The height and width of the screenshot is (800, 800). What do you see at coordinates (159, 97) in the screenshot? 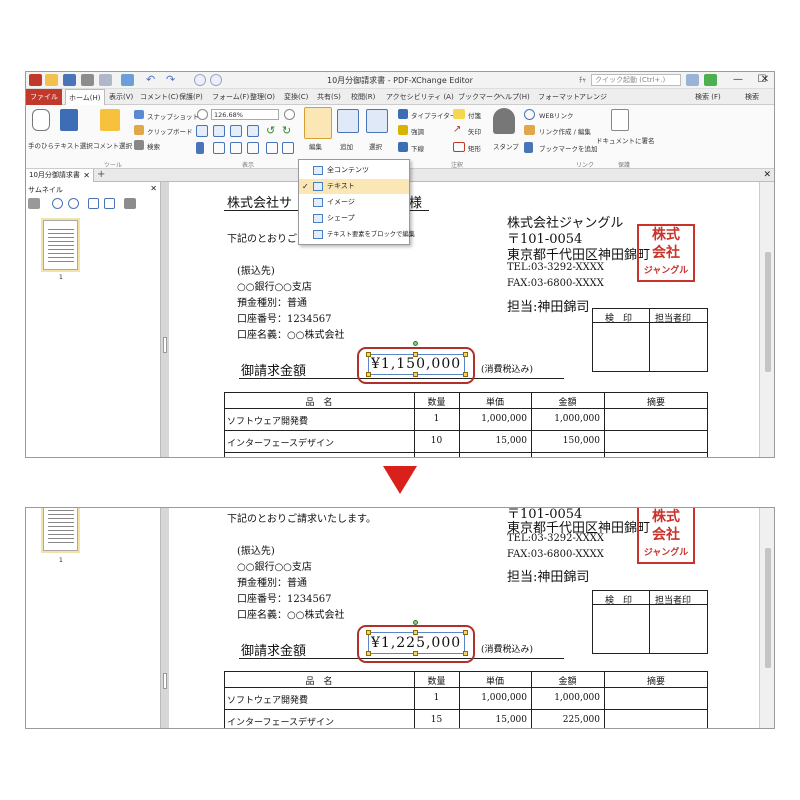
I see `menu-comment: コメント(C)` at bounding box center [159, 97].